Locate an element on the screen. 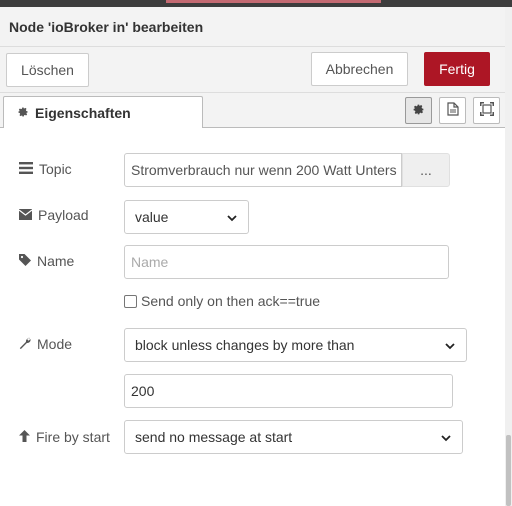 The height and width of the screenshot is (506, 512). payload-label-group: Payload is located at coordinates (53, 215).